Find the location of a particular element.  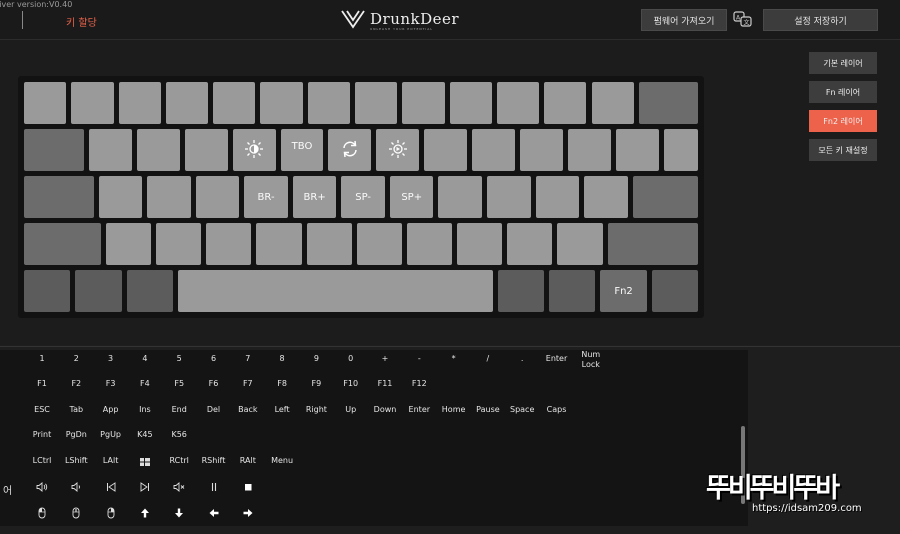

palette-key: Back is located at coordinates (247, 410).